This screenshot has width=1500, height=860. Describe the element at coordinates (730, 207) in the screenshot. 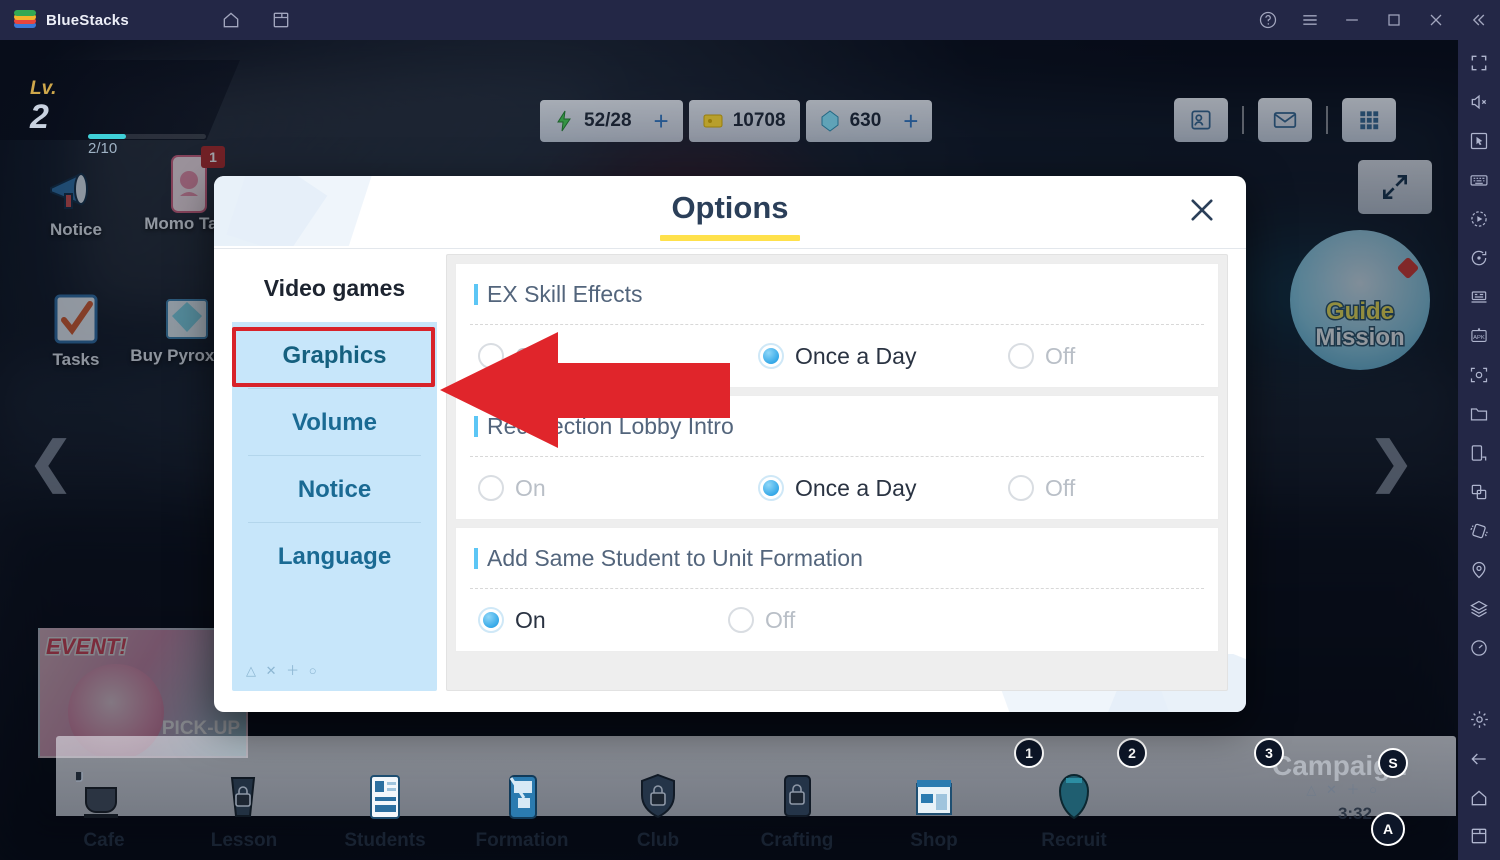

I see `page-title: Options` at that location.